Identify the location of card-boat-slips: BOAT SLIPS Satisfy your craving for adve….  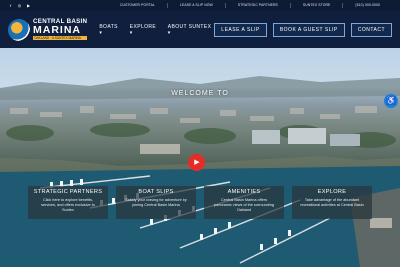
(156, 202).